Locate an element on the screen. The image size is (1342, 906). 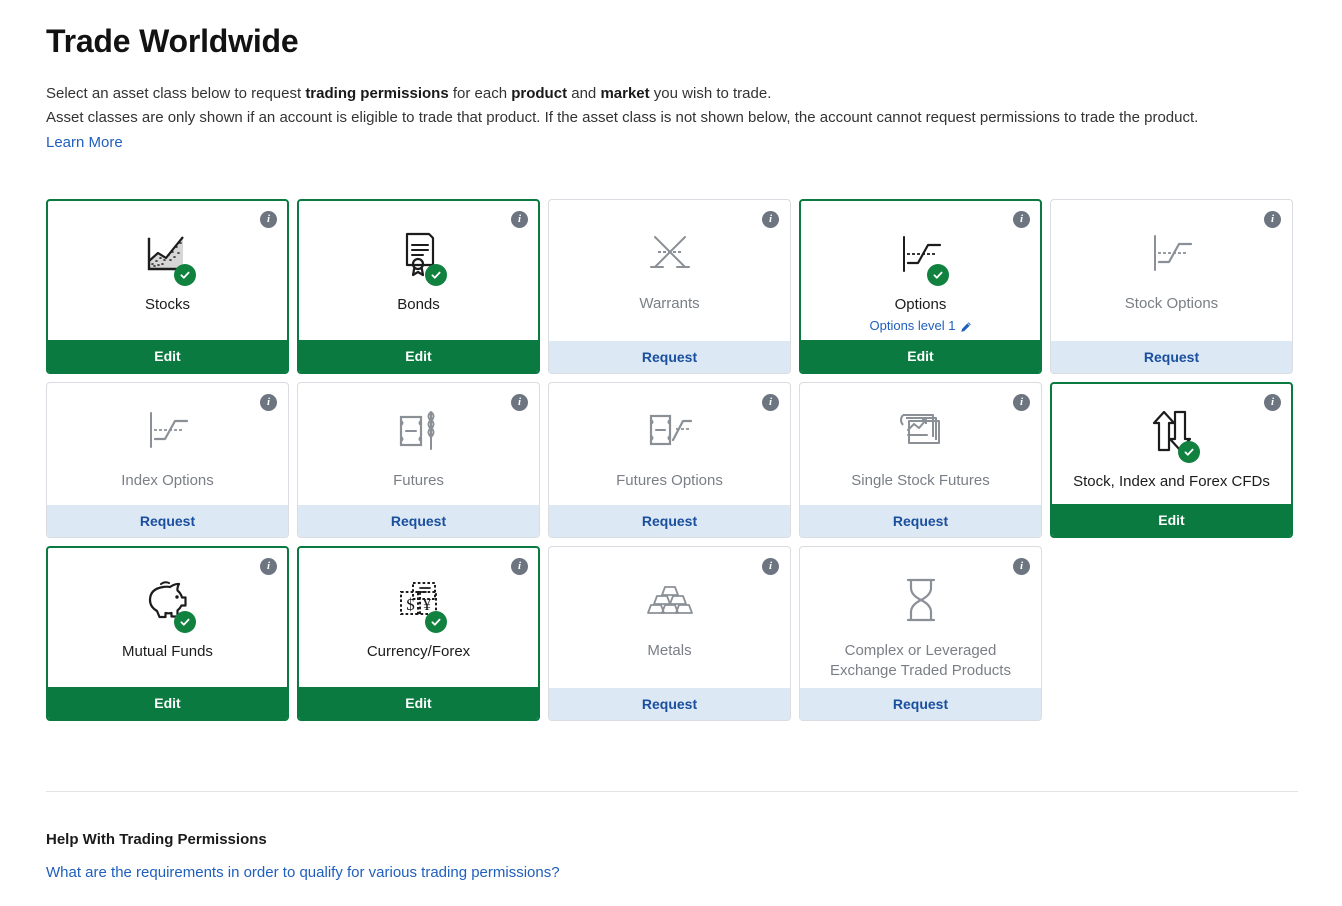
asset-class-card: i Single Stock Futures Request is located at coordinates (920, 460).